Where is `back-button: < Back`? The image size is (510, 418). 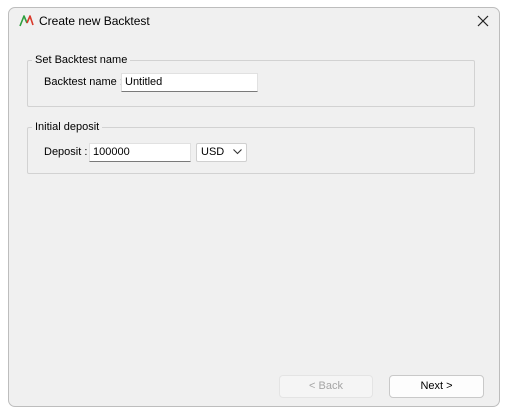 back-button: < Back is located at coordinates (326, 386).